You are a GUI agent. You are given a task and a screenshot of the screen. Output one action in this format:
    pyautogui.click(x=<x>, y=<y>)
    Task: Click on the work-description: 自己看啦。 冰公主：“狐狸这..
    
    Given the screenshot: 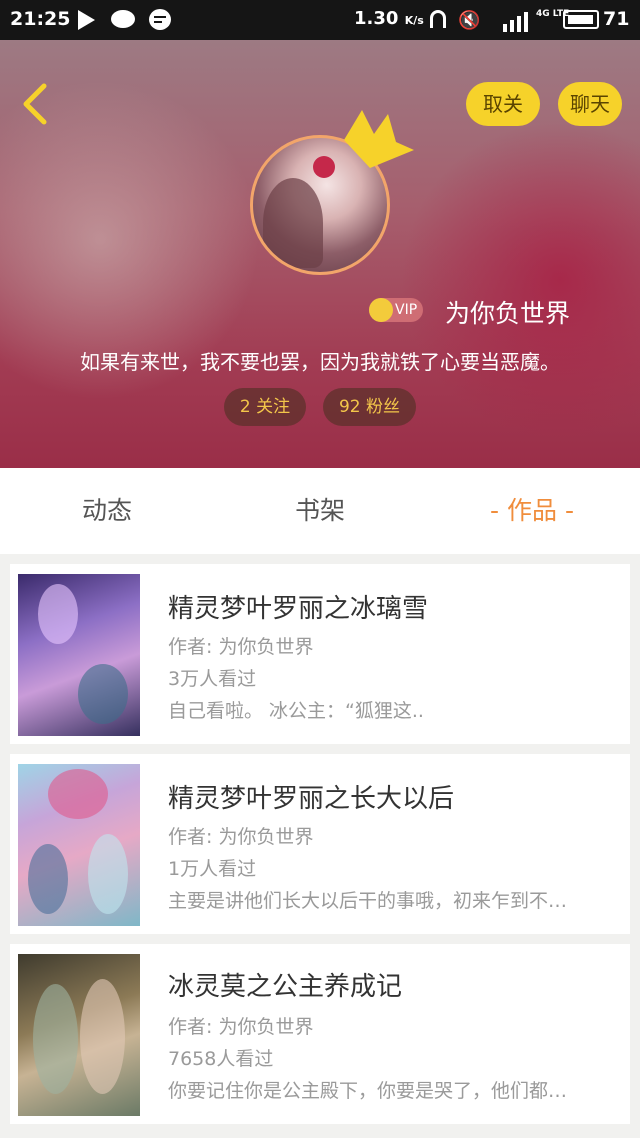 What is the action you would take?
    pyautogui.click(x=296, y=711)
    